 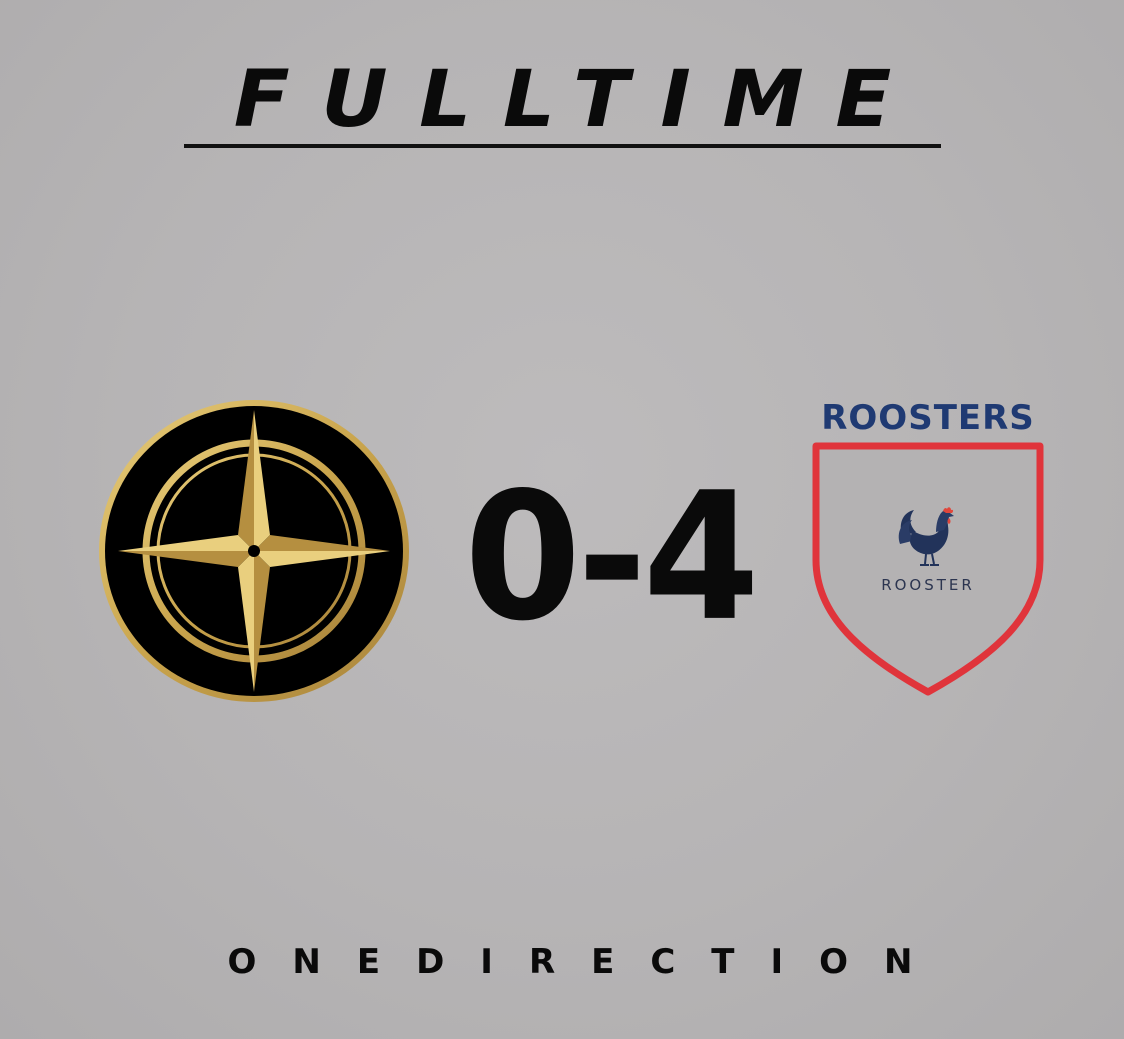 I want to click on fulltime-title-text: FULLTIME, so click(x=578, y=100).